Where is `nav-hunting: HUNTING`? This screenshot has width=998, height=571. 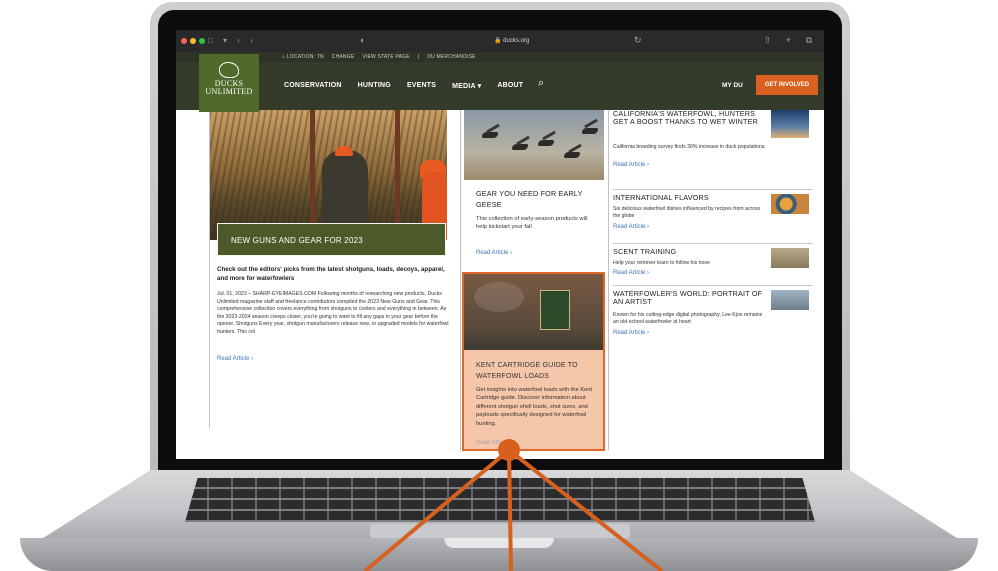 nav-hunting: HUNTING is located at coordinates (374, 86).